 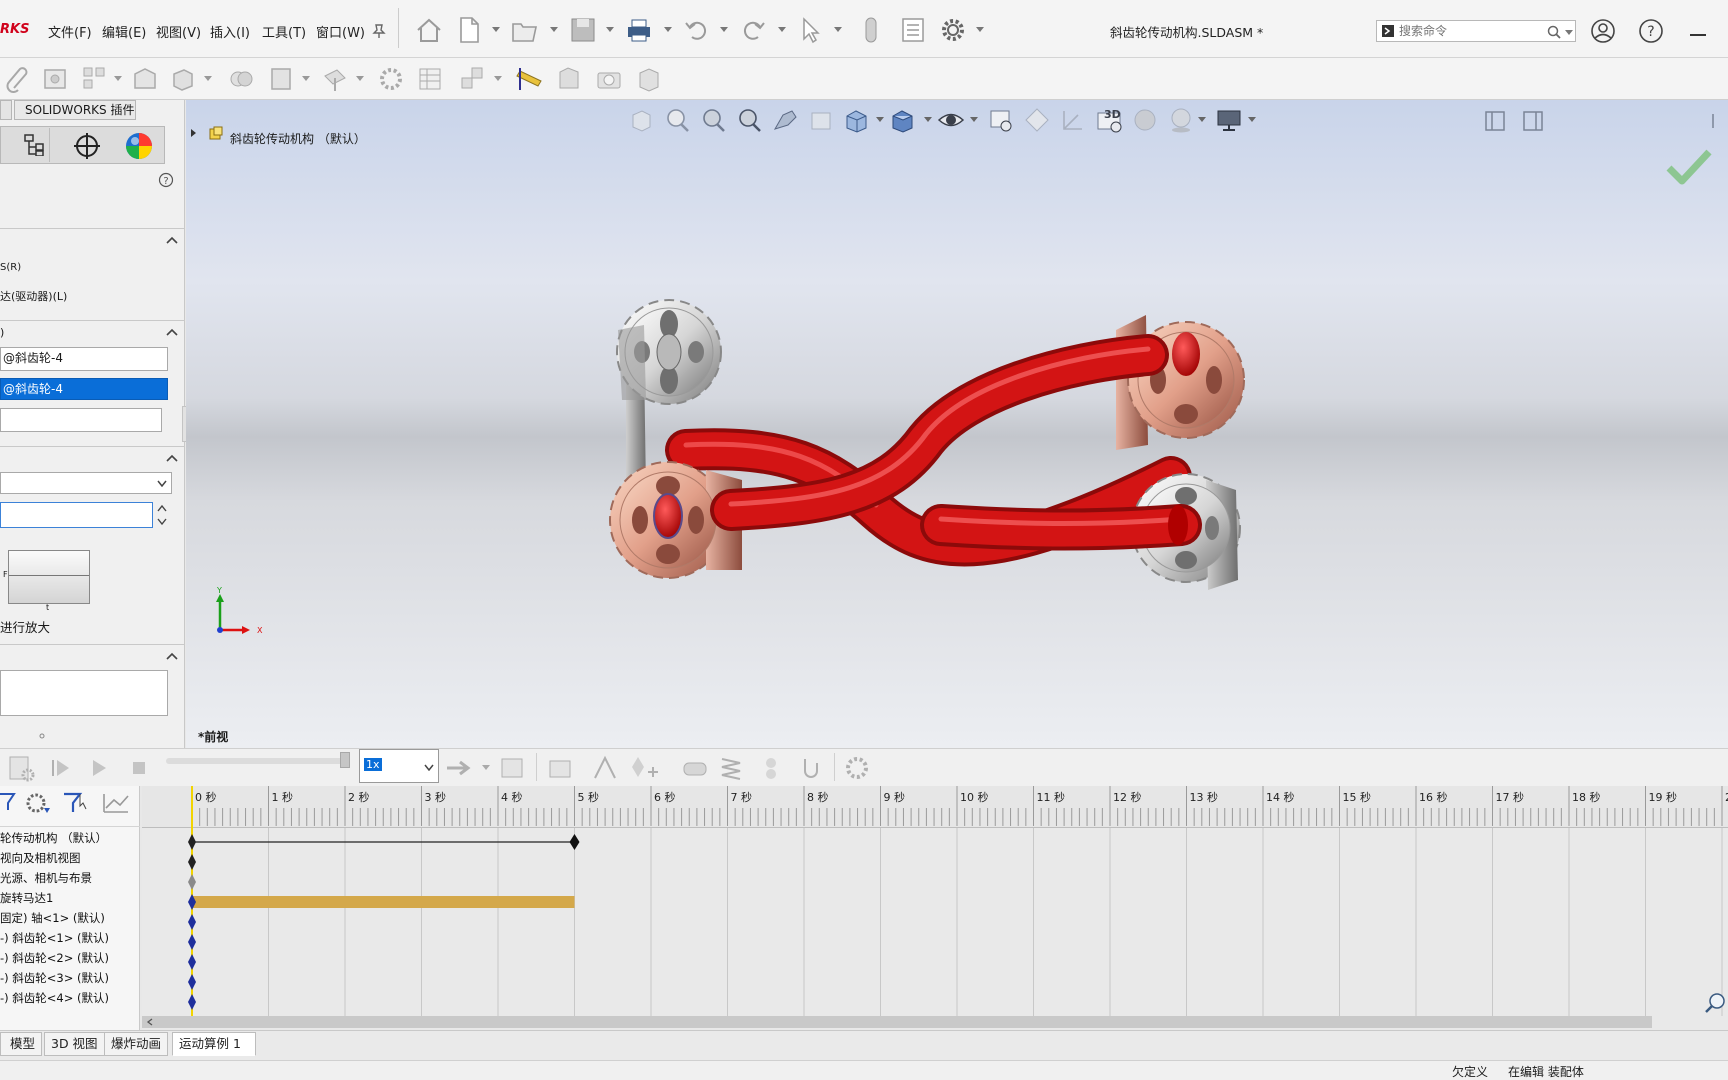 I want to click on tab-3d-views: 3D 视图, so click(x=74, y=1044).